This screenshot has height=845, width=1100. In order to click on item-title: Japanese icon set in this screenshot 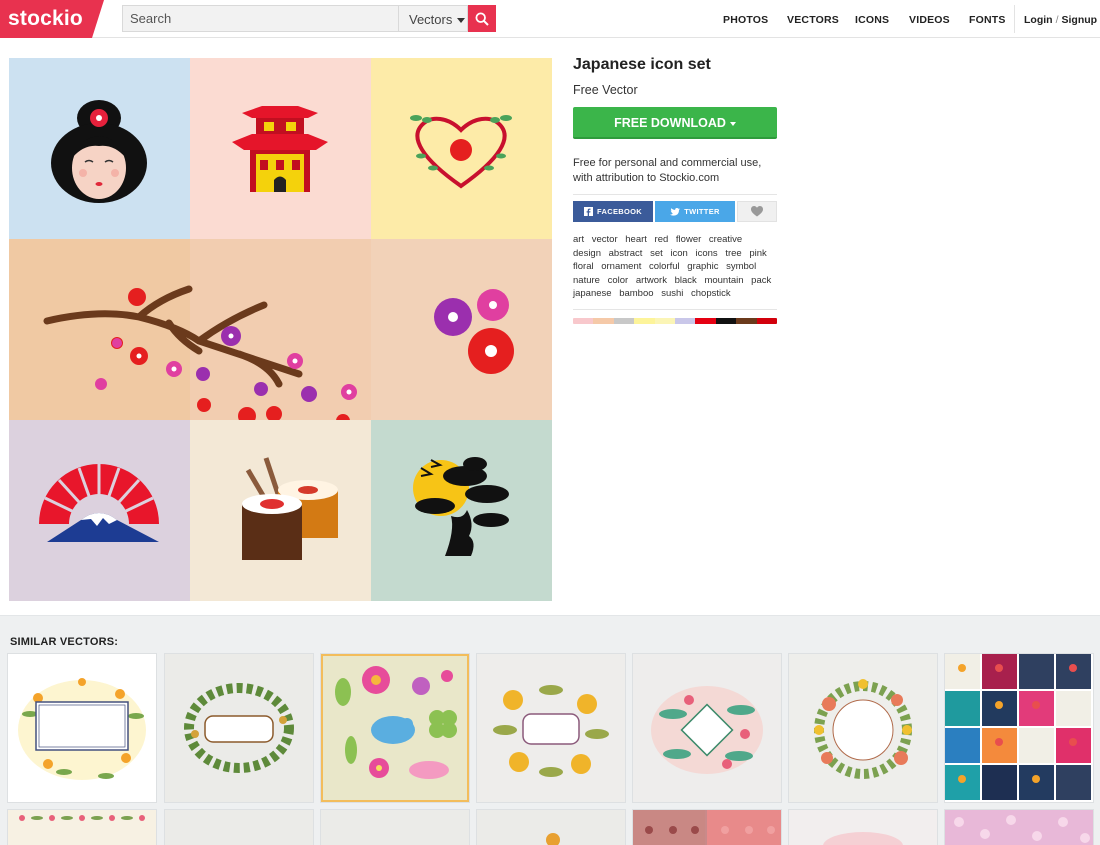, I will do `click(642, 64)`.